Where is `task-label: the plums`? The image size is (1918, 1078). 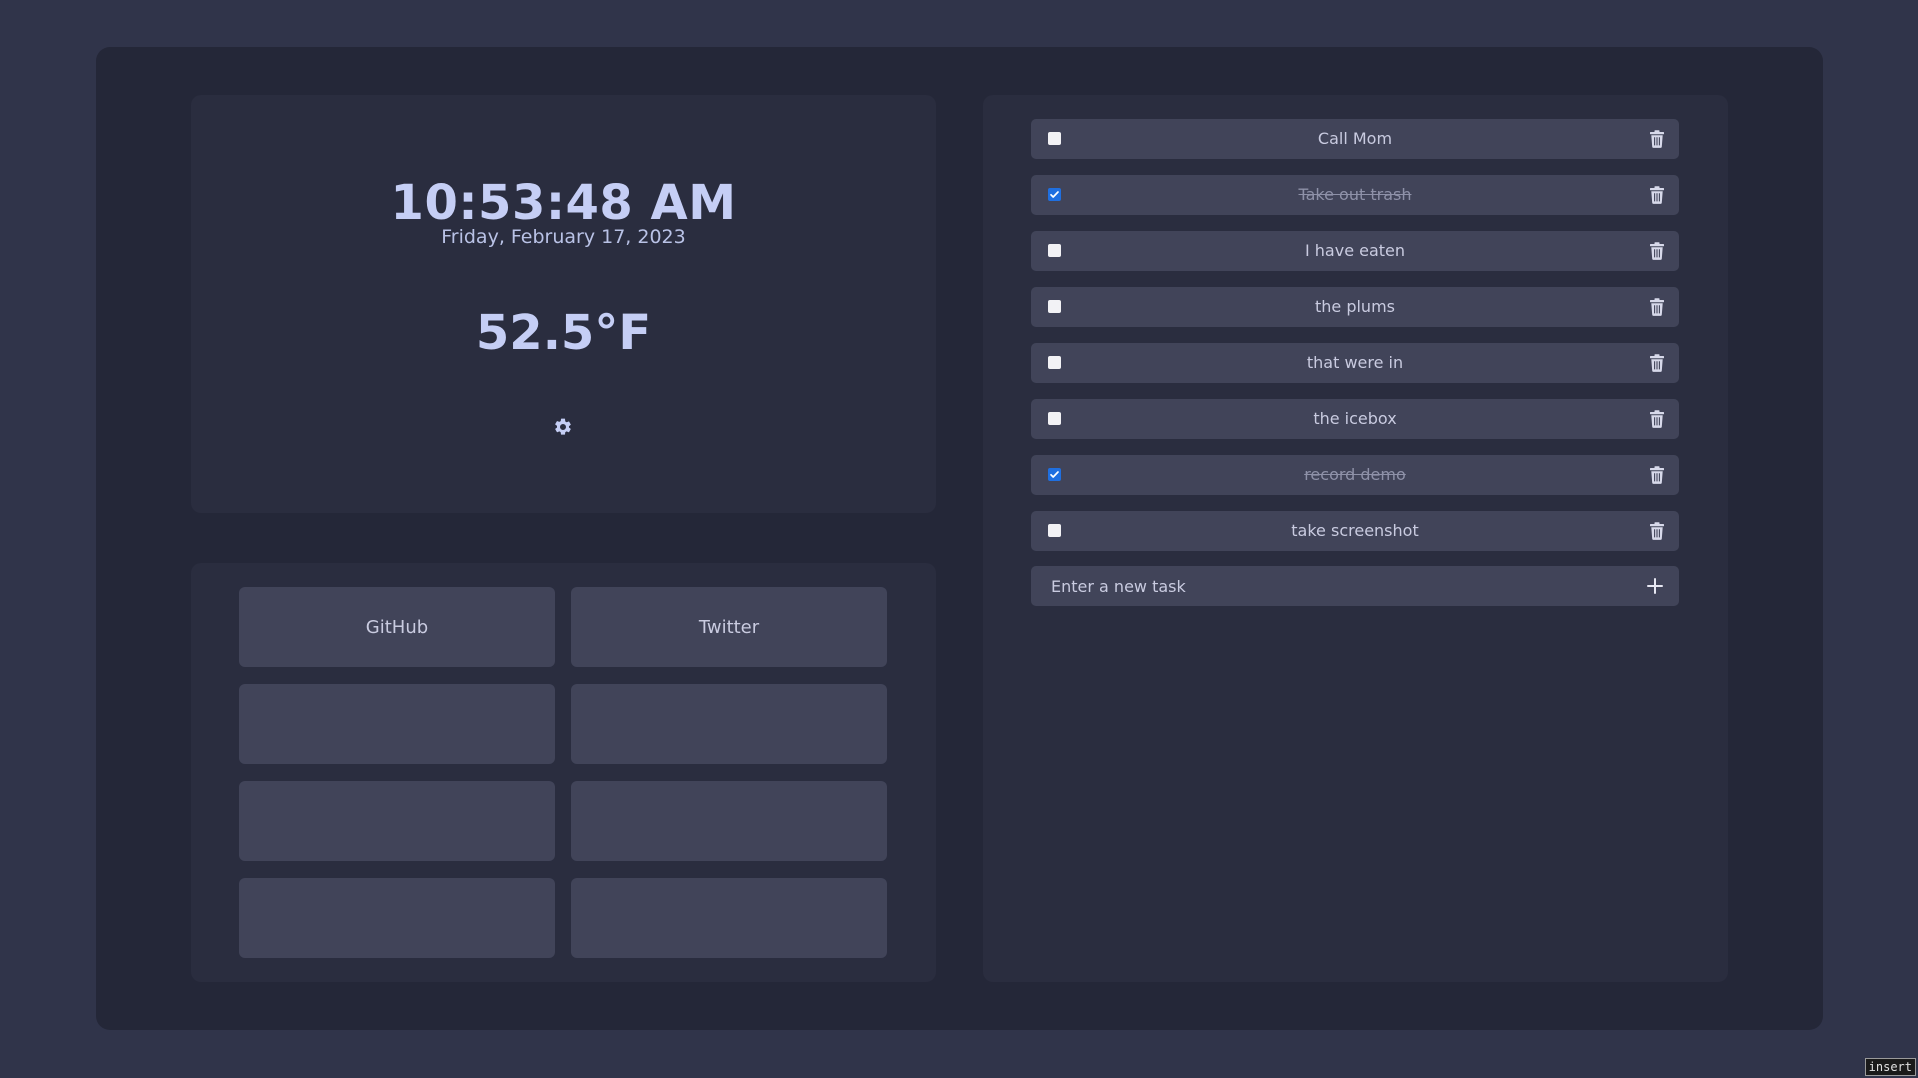 task-label: the plums is located at coordinates (1354, 306).